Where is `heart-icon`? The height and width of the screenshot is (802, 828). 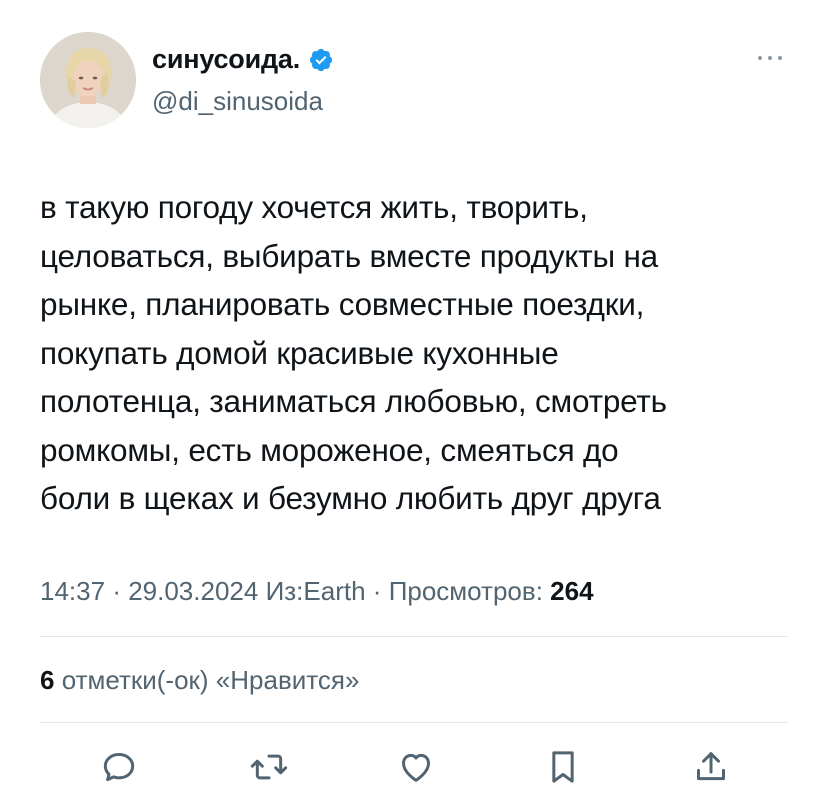 heart-icon is located at coordinates (416, 767).